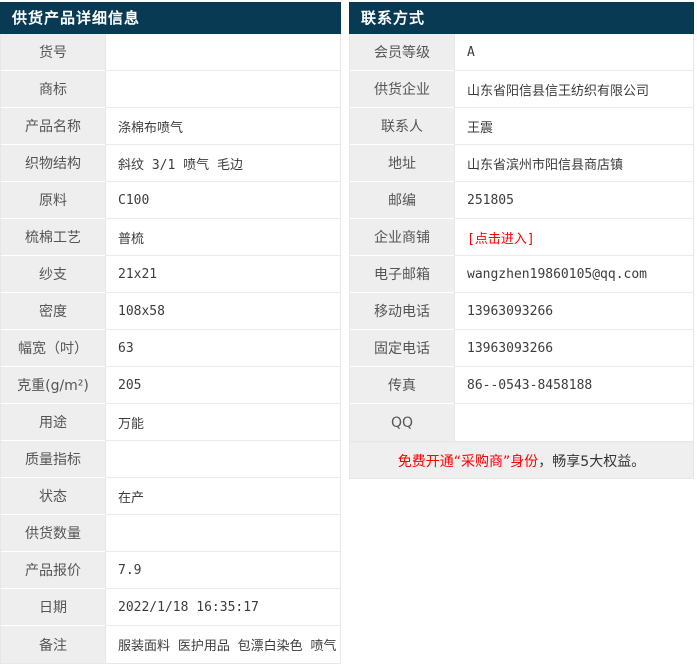  Describe the element at coordinates (222, 311) in the screenshot. I see `row-value: 108x58` at that location.